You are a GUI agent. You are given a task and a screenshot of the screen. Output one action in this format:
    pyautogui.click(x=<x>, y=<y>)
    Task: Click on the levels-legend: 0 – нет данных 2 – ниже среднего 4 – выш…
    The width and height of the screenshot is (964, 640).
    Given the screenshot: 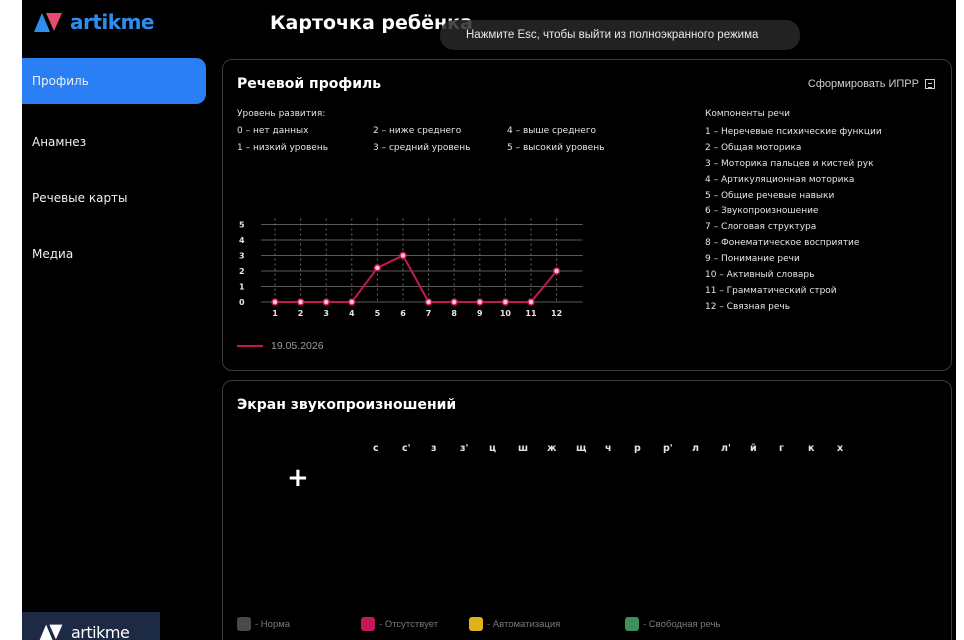 What is the action you would take?
    pyautogui.click(x=437, y=139)
    